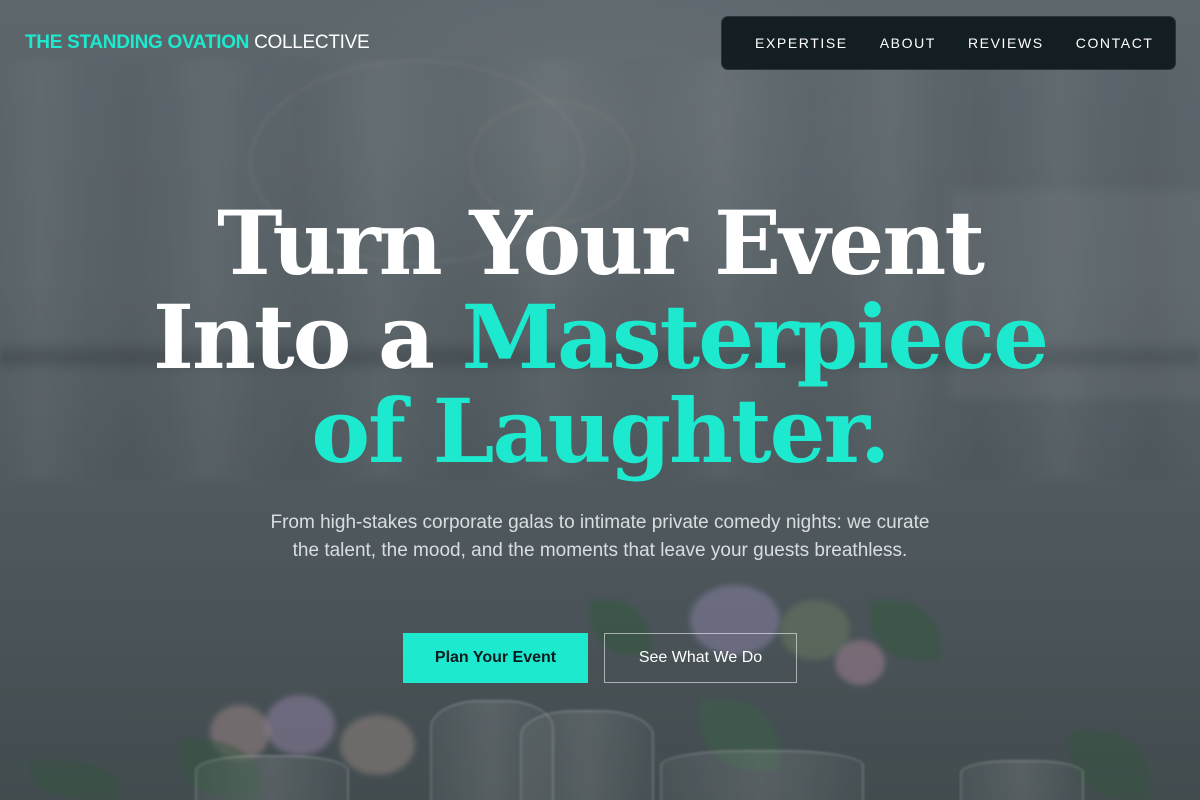 The height and width of the screenshot is (800, 1200). Describe the element at coordinates (700, 658) in the screenshot. I see `see-what-we-do-button: See What We Do` at that location.